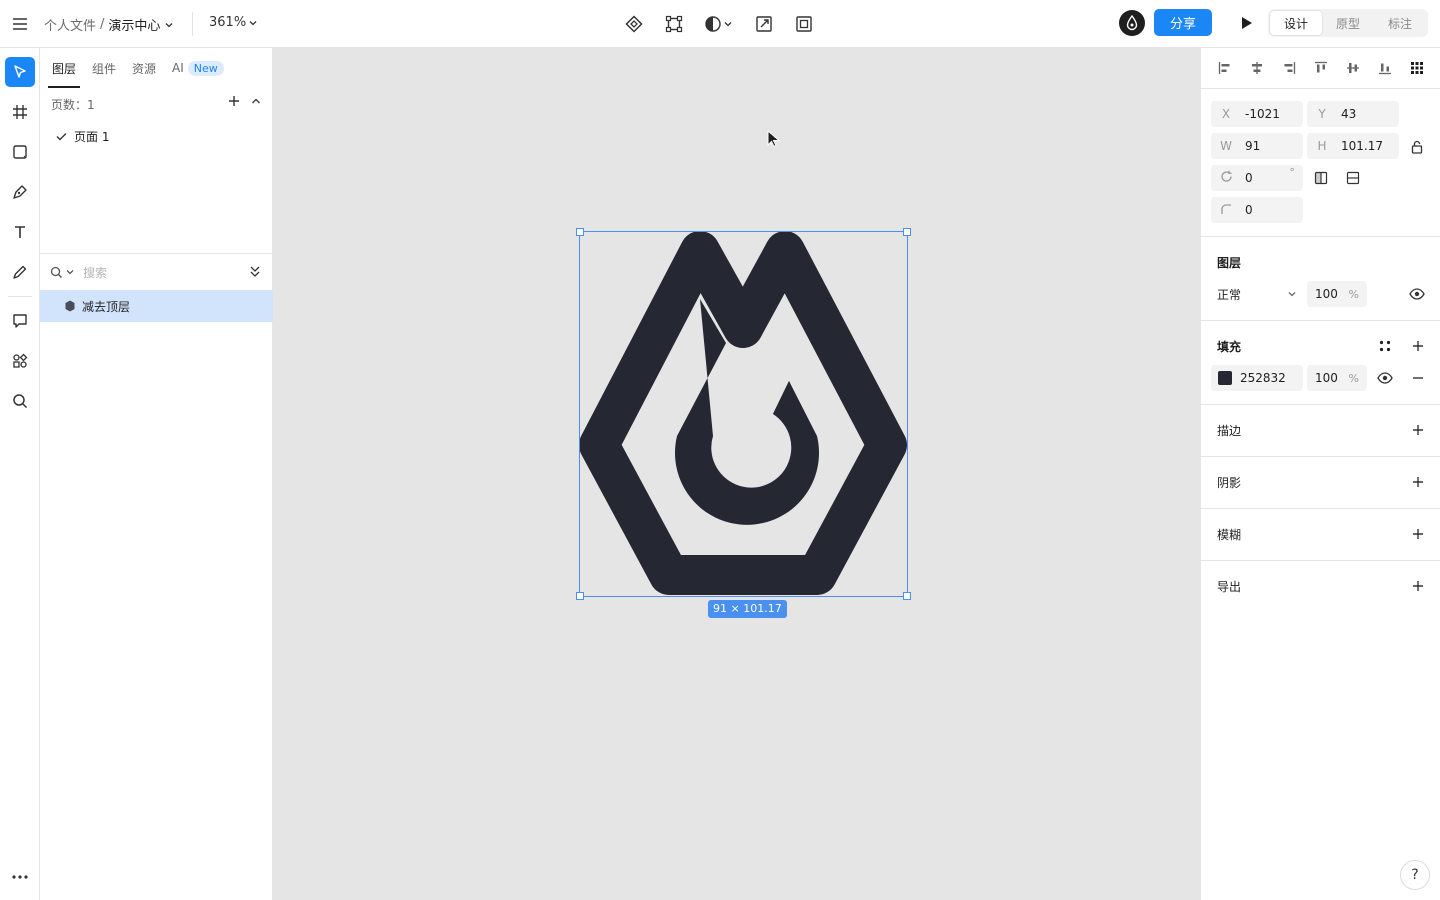  Describe the element at coordinates (156, 306) in the screenshot. I see `layer-item: 减去顶层` at that location.